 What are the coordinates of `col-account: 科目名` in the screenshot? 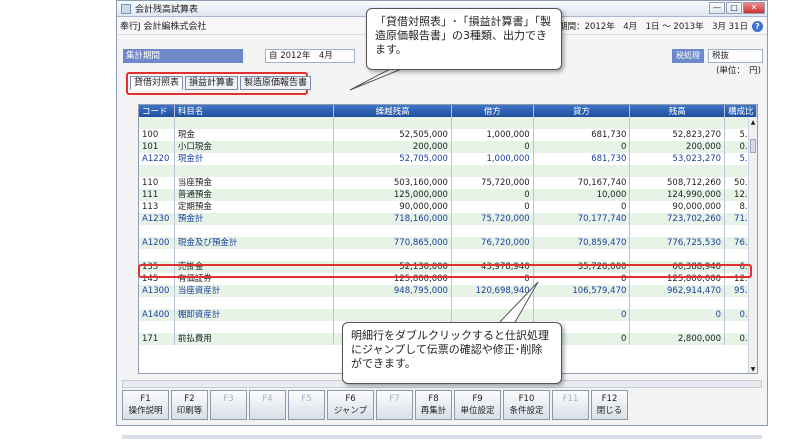 It's located at (255, 111).